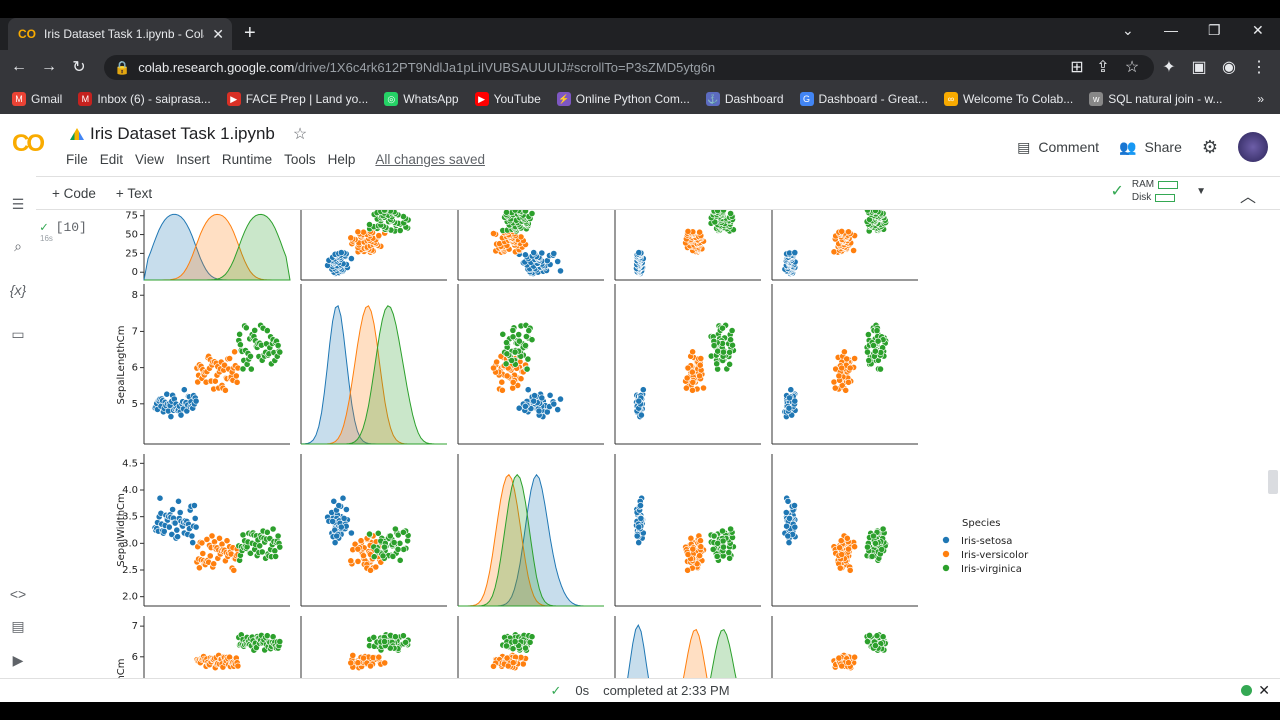  What do you see at coordinates (218, 34) in the screenshot?
I see `close-tab-icon: ✕` at bounding box center [218, 34].